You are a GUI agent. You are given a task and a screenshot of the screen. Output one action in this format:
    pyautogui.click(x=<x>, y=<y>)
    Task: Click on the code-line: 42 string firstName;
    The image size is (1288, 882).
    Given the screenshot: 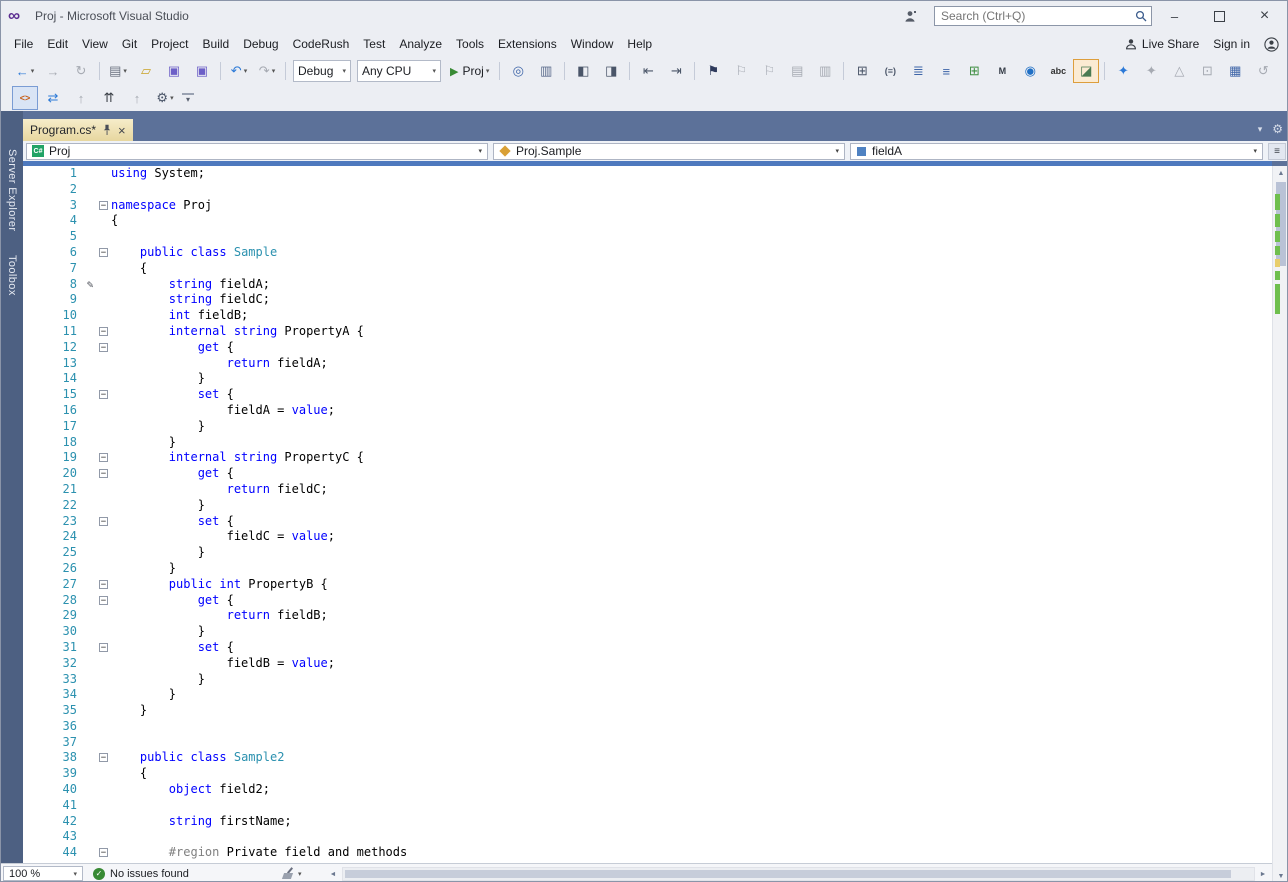 What is the action you would take?
    pyautogui.click(x=647, y=822)
    